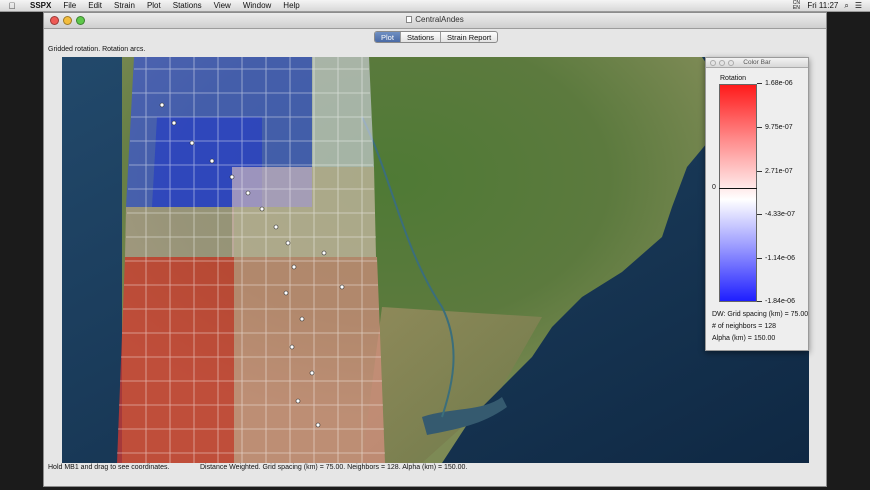 This screenshot has width=870, height=490. Describe the element at coordinates (439, 19) in the screenshot. I see `window-title-text: CentralAndes` at that location.